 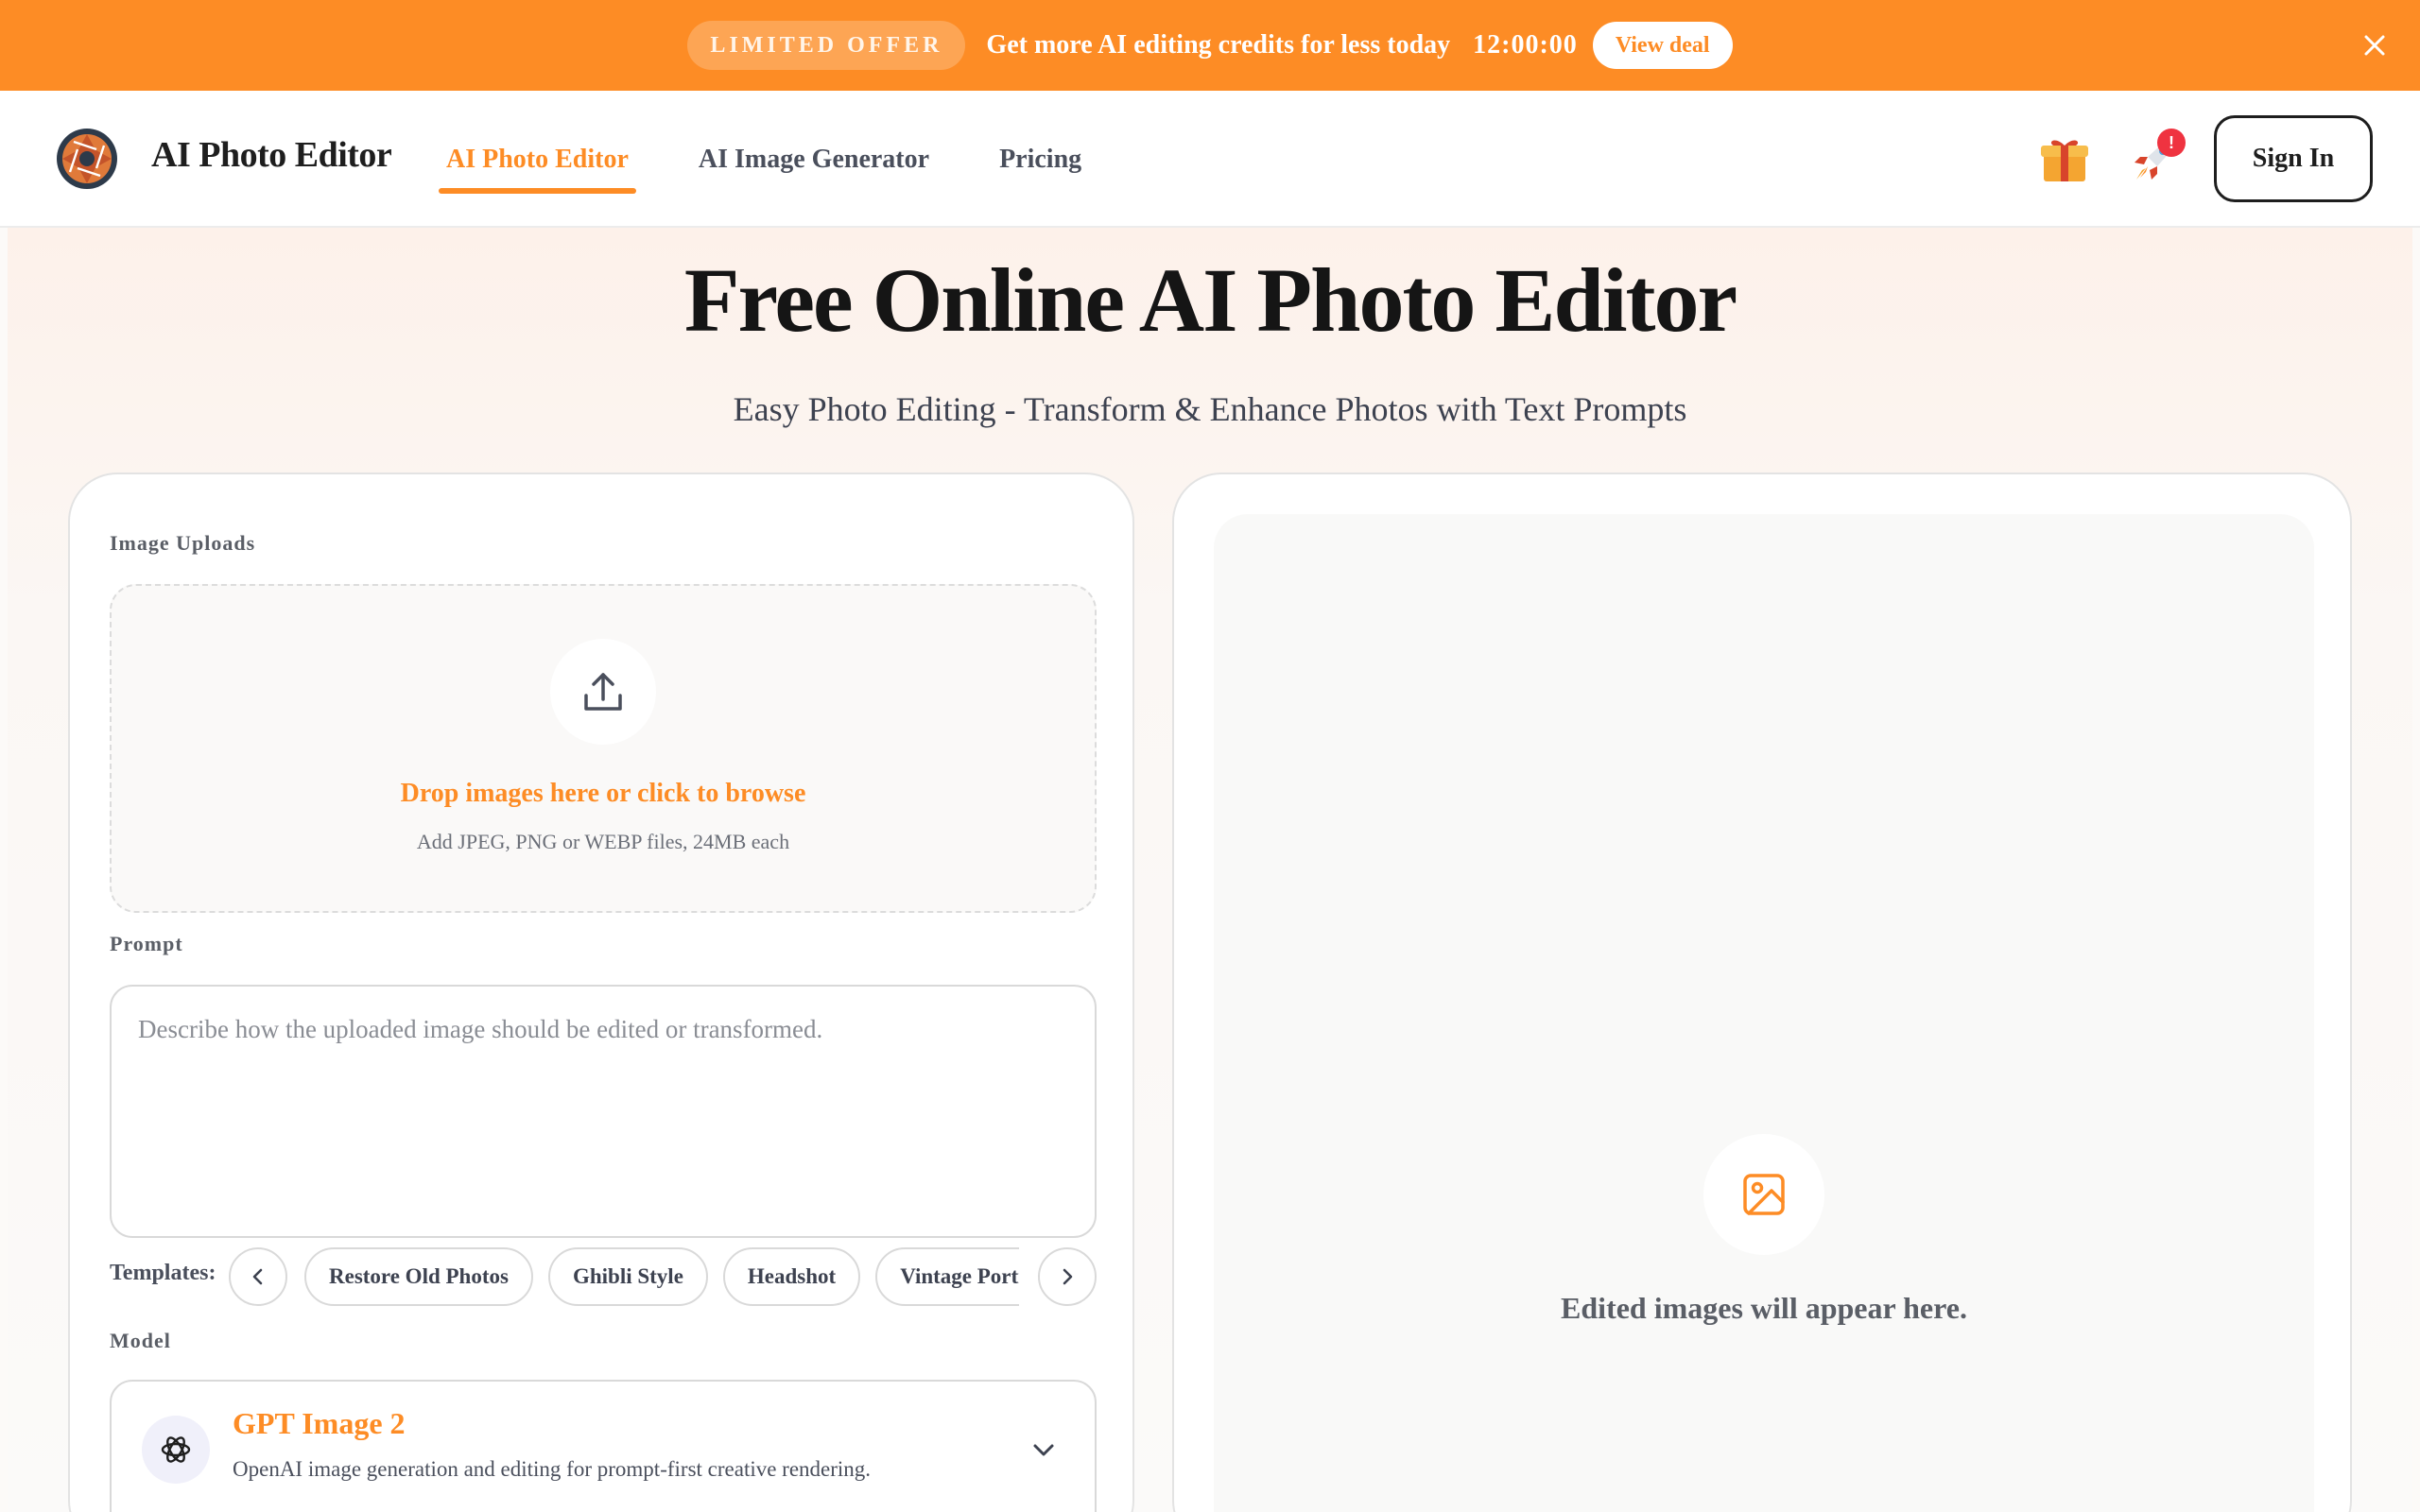 What do you see at coordinates (1043, 1452) in the screenshot?
I see `chevron-down-icon` at bounding box center [1043, 1452].